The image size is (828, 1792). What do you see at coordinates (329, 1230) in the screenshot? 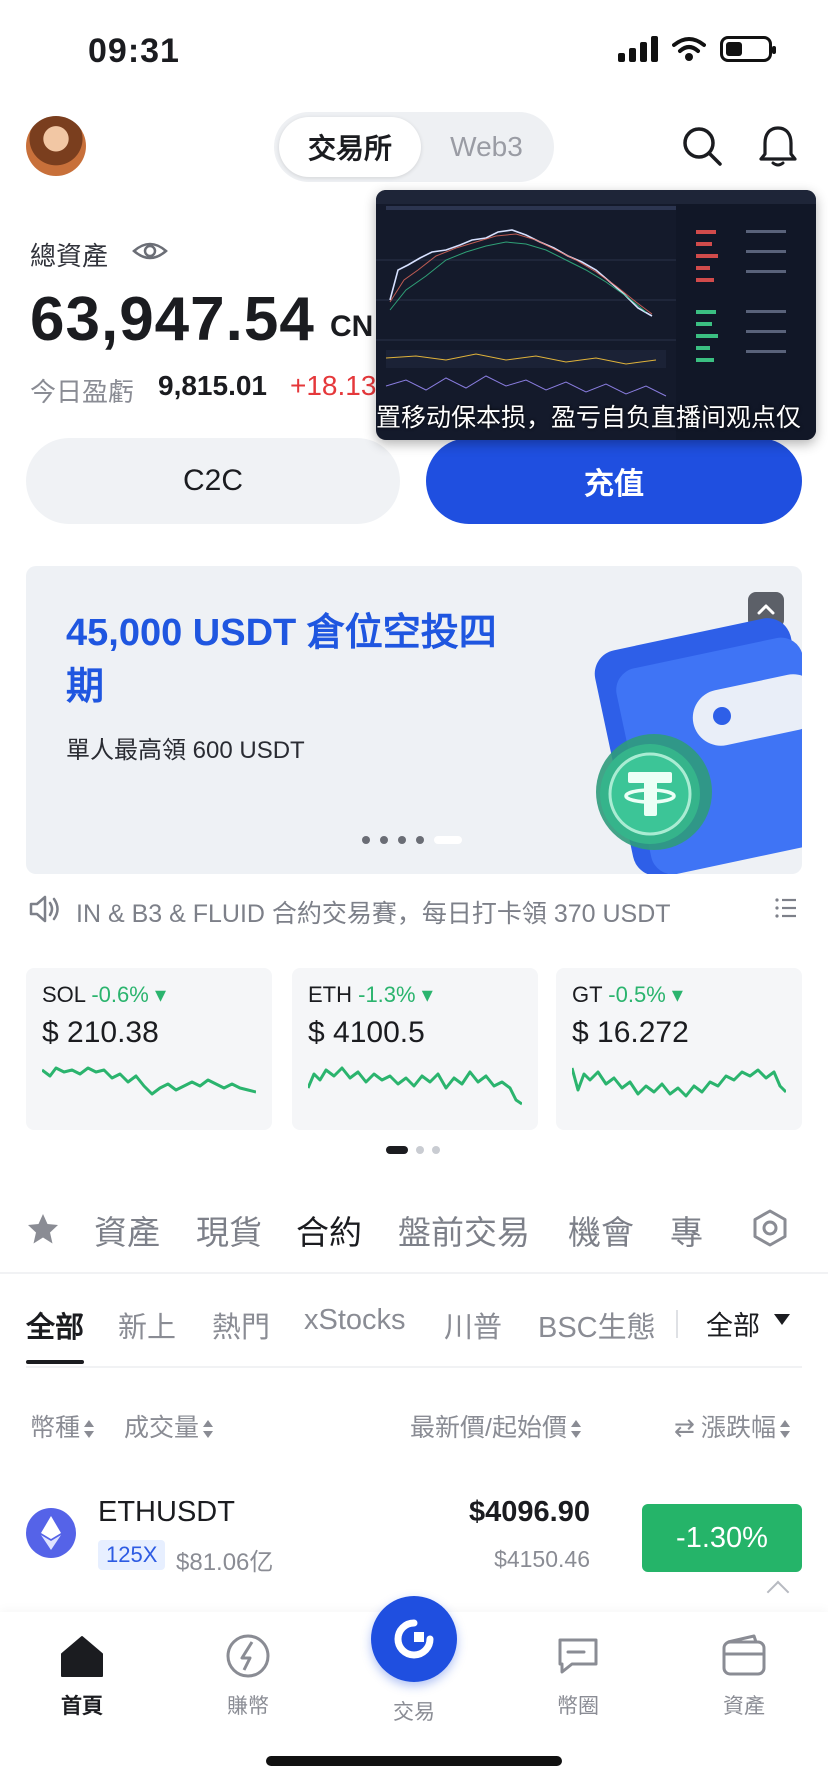
I see `tab-futures: 合約` at bounding box center [329, 1230].